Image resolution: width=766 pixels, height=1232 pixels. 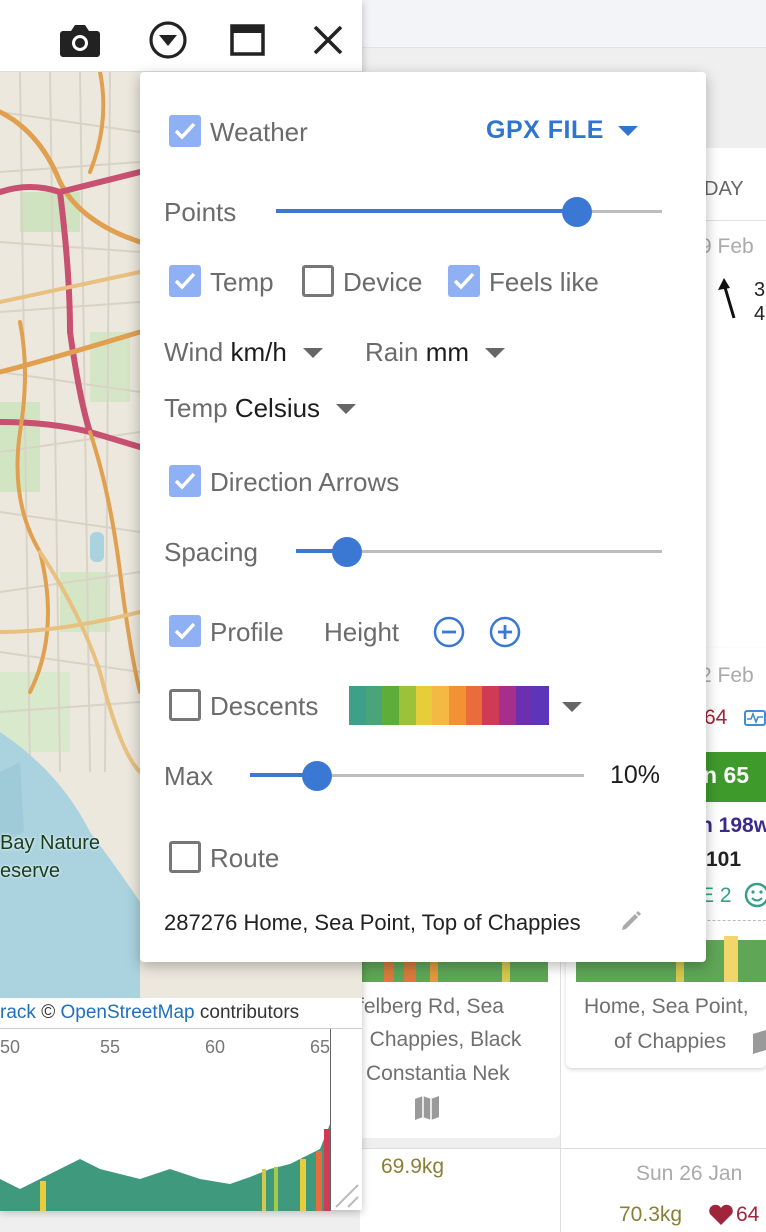 I want to click on direction-arrows-checkbox, so click(x=185, y=481).